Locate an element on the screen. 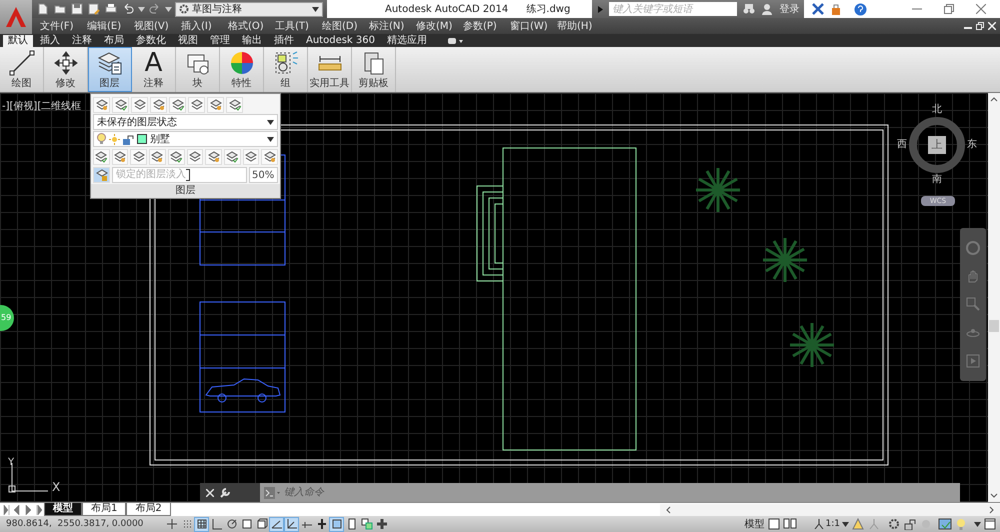 This screenshot has height=532, width=1000. layer-dropdown: 别墅 is located at coordinates (185, 139).